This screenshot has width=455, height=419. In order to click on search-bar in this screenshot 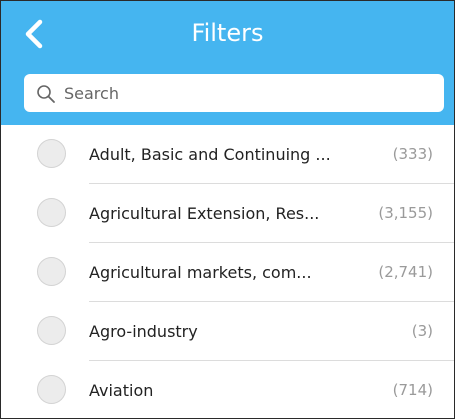, I will do `click(234, 93)`.